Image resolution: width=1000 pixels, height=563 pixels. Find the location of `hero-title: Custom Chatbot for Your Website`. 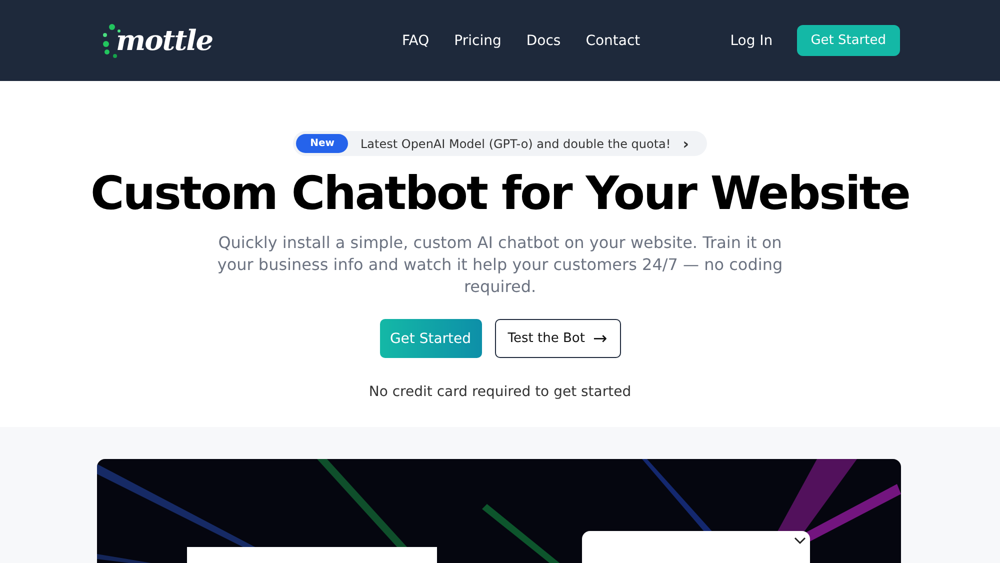

hero-title: Custom Chatbot for Your Website is located at coordinates (499, 193).